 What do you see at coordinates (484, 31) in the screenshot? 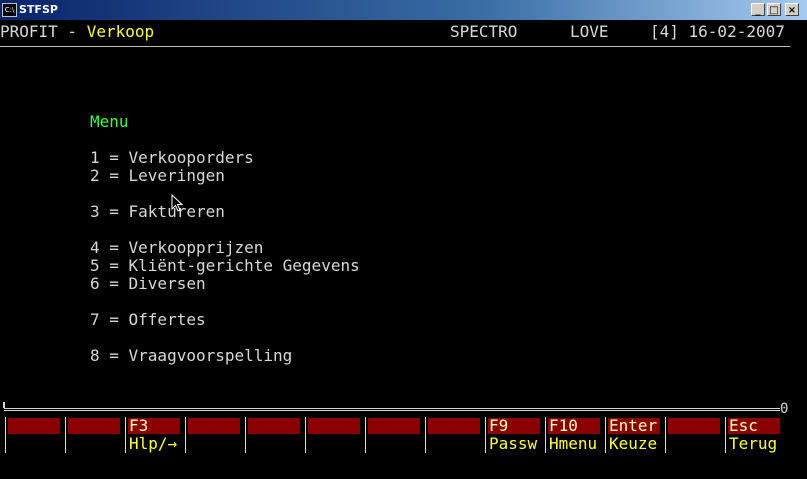
I see `header-company: SPECTRO` at bounding box center [484, 31].